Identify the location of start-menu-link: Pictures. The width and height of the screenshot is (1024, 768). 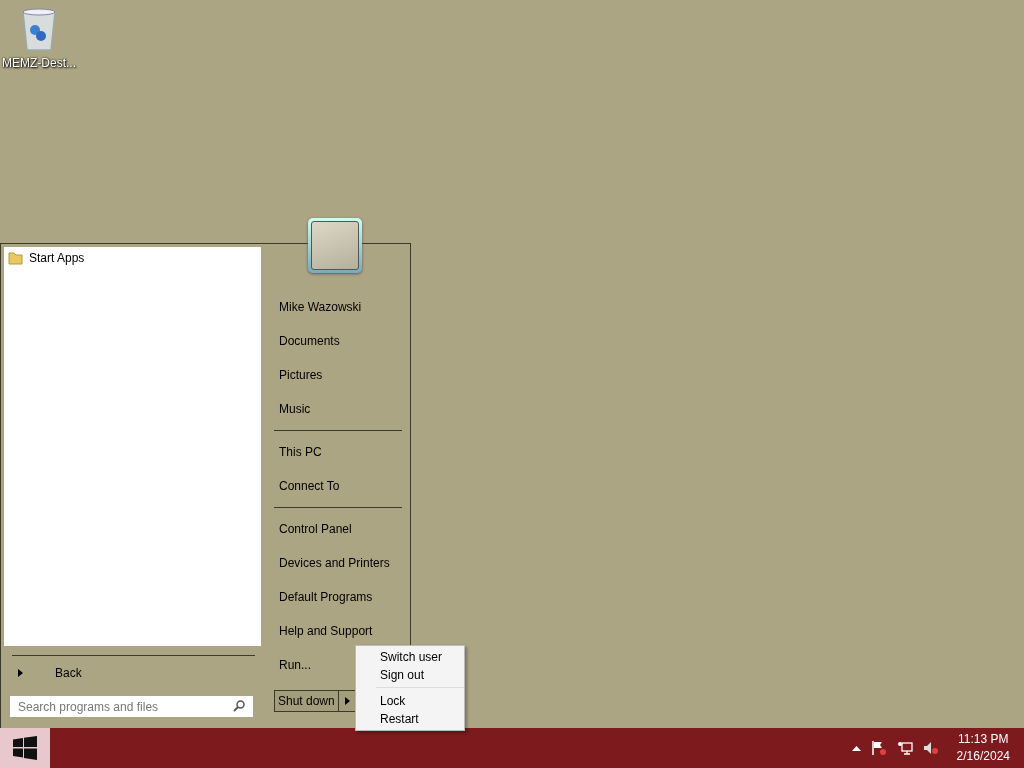
(301, 375).